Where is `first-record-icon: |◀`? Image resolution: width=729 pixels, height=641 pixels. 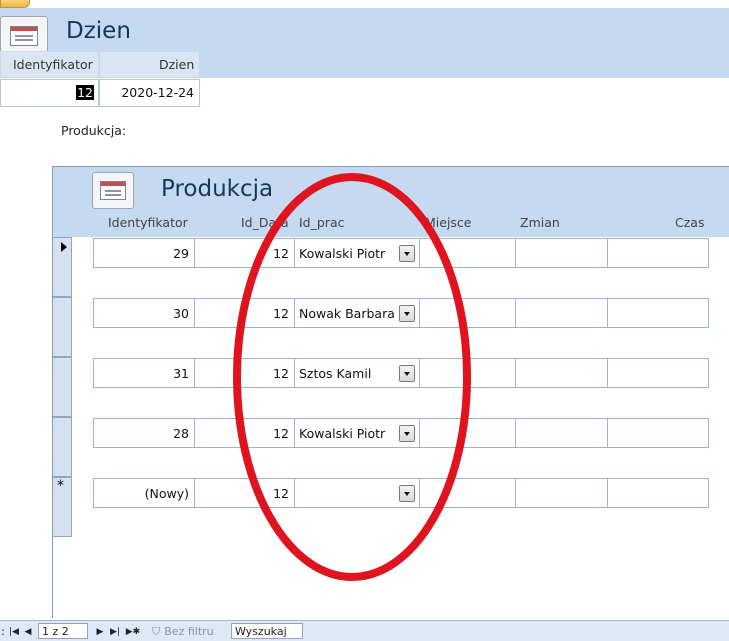 first-record-icon: |◀ is located at coordinates (14, 631).